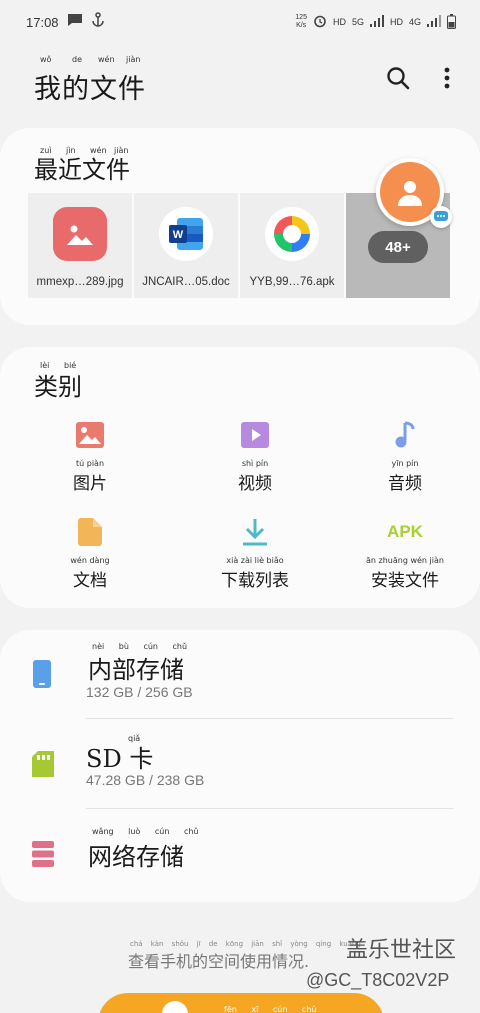 The width and height of the screenshot is (480, 1013). I want to click on storage-usage: 47.28 GB / 238 GB, so click(145, 780).